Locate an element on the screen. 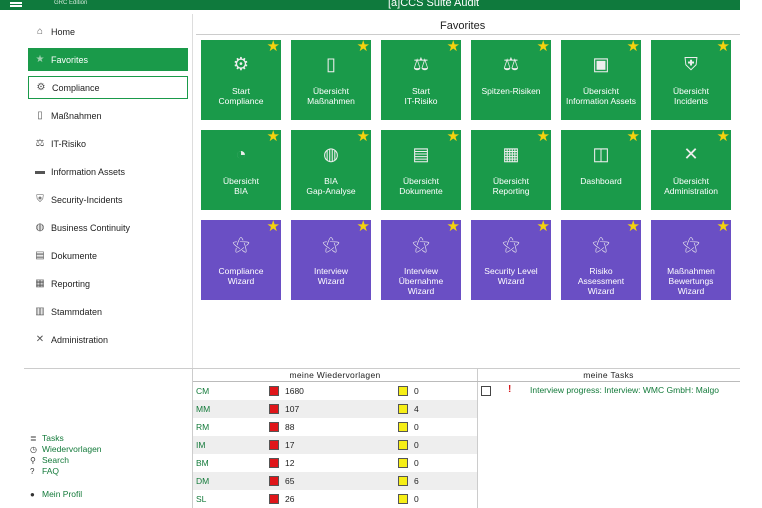  tools-icon: ✕ is located at coordinates (40, 339).